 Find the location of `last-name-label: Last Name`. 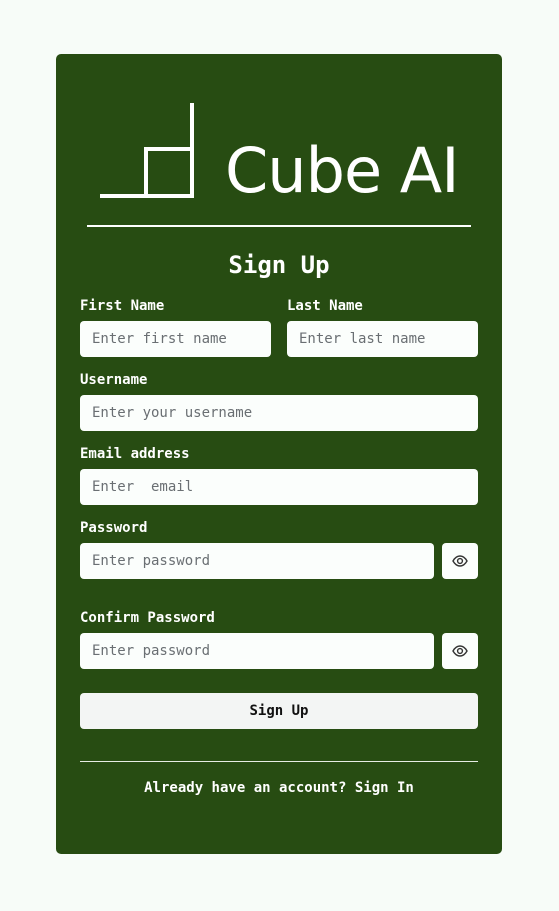

last-name-label: Last Name is located at coordinates (325, 306).